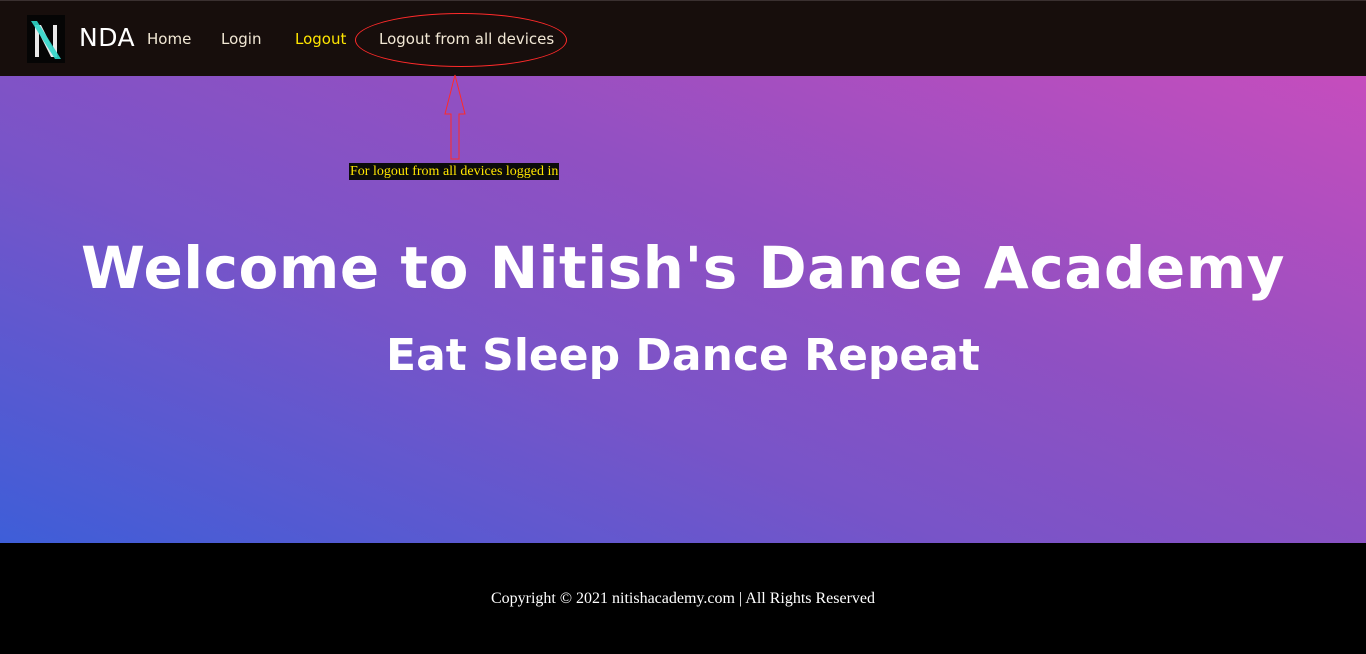 Image resolution: width=1366 pixels, height=654 pixels. I want to click on logo-icon, so click(46, 39).